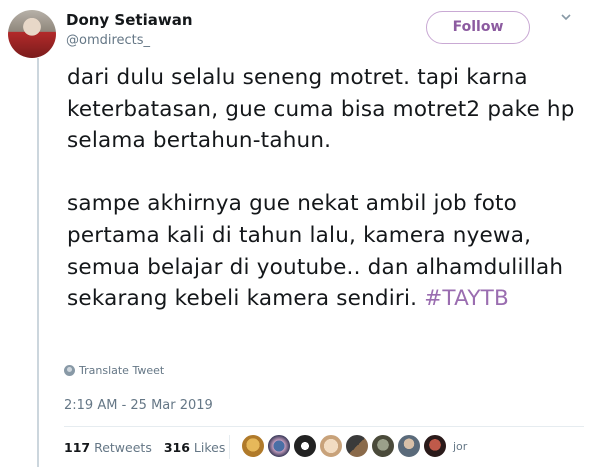 Image resolution: width=592 pixels, height=467 pixels. Describe the element at coordinates (69, 370) in the screenshot. I see `globe-icon` at that location.